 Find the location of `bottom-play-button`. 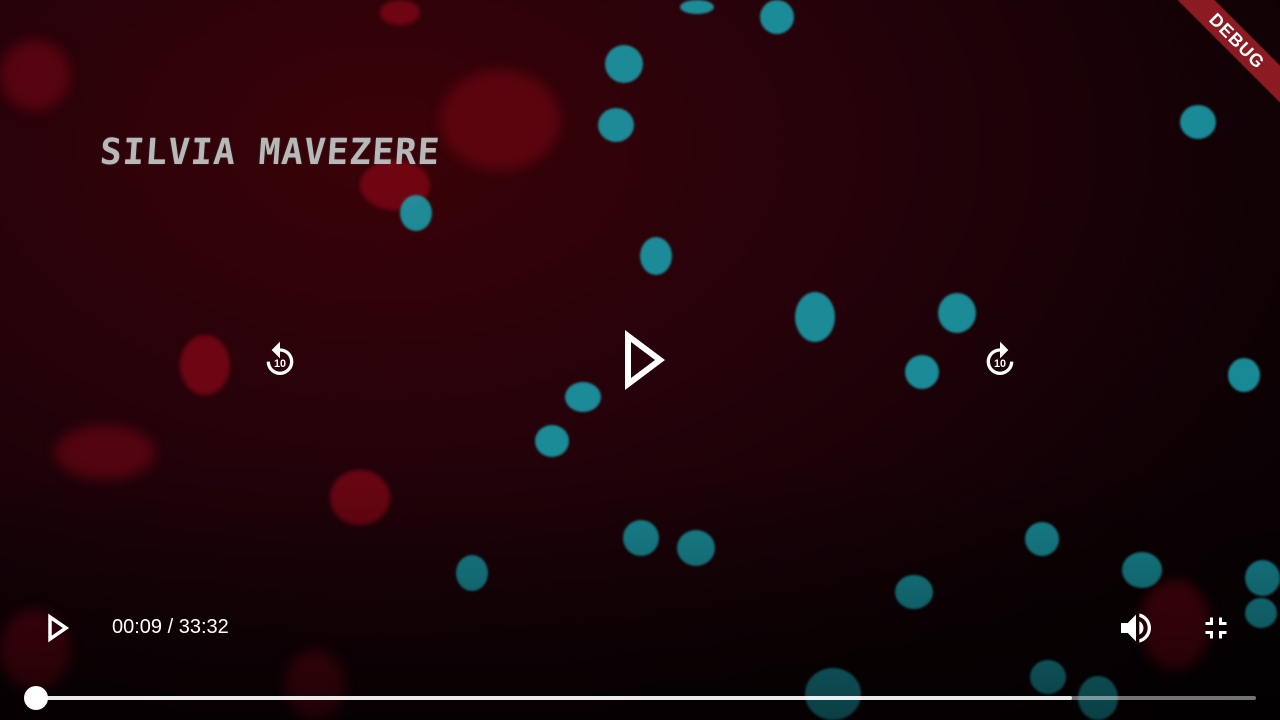

bottom-play-button is located at coordinates (58, 628).